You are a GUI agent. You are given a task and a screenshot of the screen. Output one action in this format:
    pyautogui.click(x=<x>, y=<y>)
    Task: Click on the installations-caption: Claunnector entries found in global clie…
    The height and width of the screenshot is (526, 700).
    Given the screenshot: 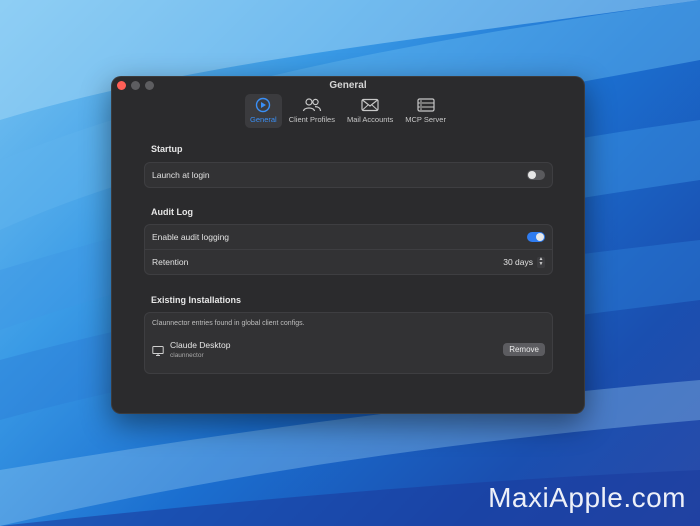 What is the action you would take?
    pyautogui.click(x=228, y=323)
    